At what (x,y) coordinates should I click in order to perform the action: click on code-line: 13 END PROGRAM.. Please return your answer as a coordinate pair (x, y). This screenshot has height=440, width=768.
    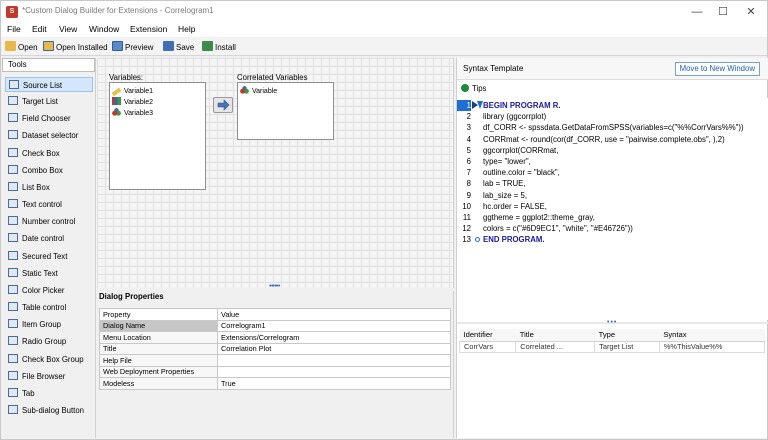
    Looking at the image, I should click on (612, 239).